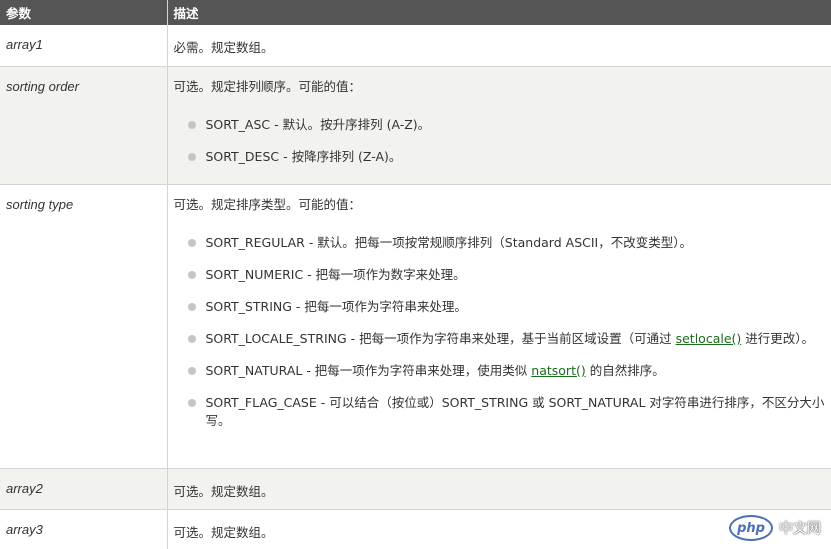 The height and width of the screenshot is (549, 831). I want to click on option-text-after: 进行更改）。, so click(778, 338).